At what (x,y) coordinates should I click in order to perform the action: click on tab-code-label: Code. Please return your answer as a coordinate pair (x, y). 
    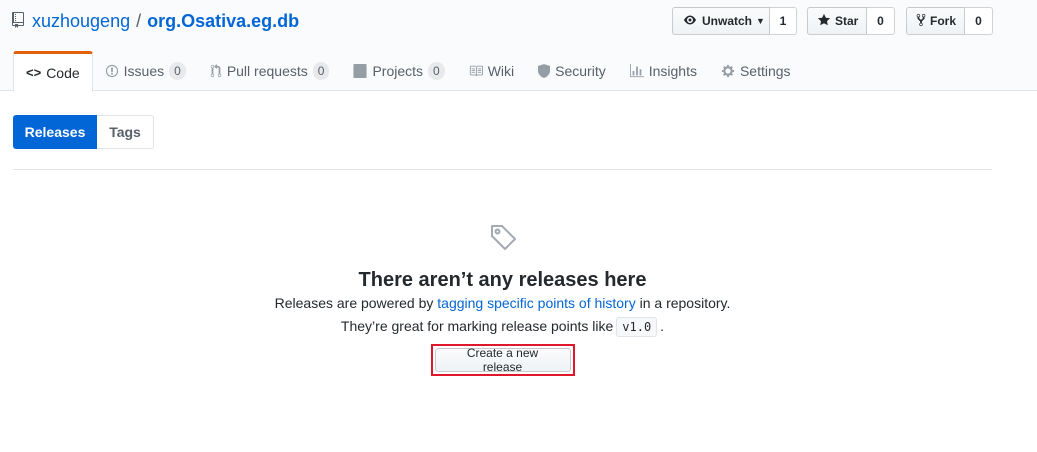
    Looking at the image, I should click on (63, 72).